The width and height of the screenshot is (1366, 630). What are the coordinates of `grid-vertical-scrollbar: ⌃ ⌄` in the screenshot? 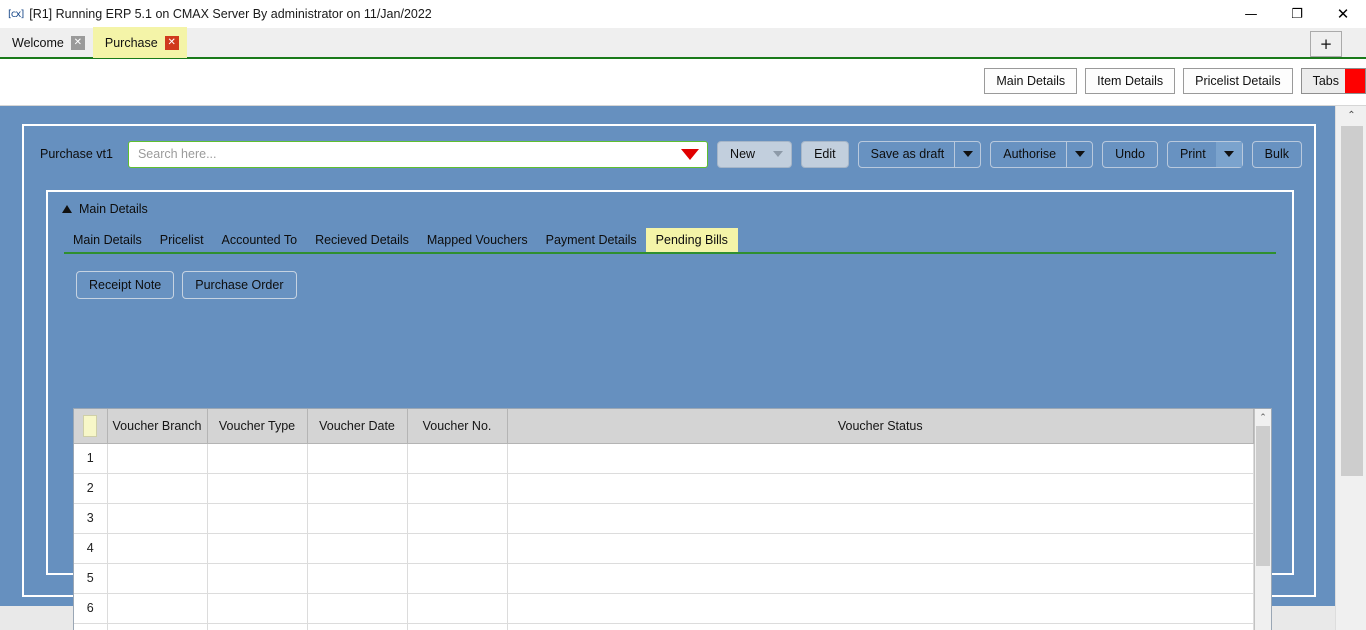 It's located at (1262, 519).